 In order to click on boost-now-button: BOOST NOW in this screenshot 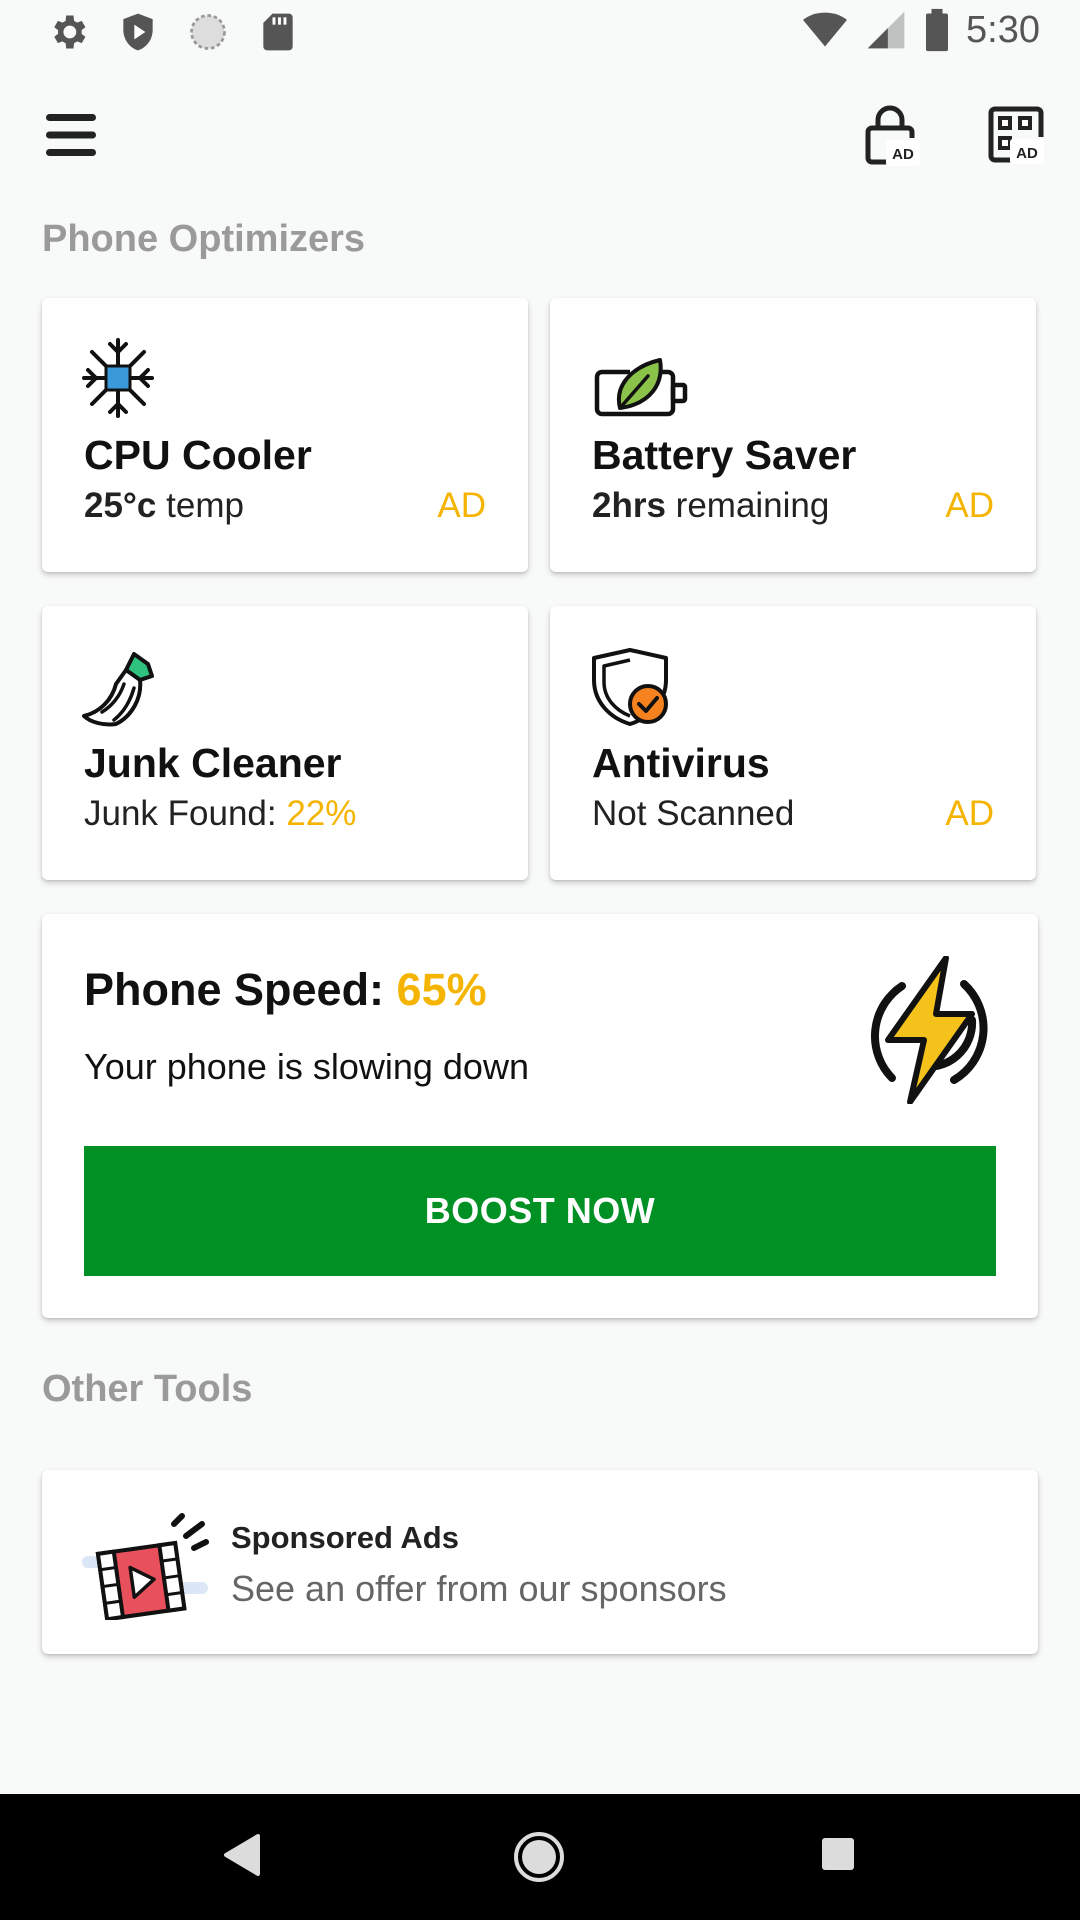, I will do `click(540, 1211)`.